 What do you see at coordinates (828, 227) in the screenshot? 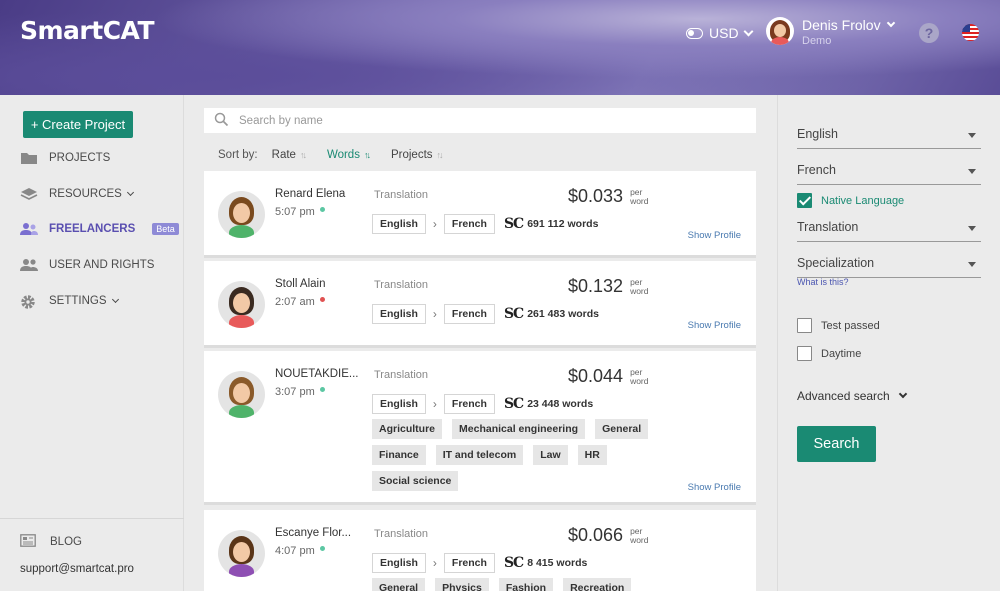
I see `service-value: Translation` at bounding box center [828, 227].